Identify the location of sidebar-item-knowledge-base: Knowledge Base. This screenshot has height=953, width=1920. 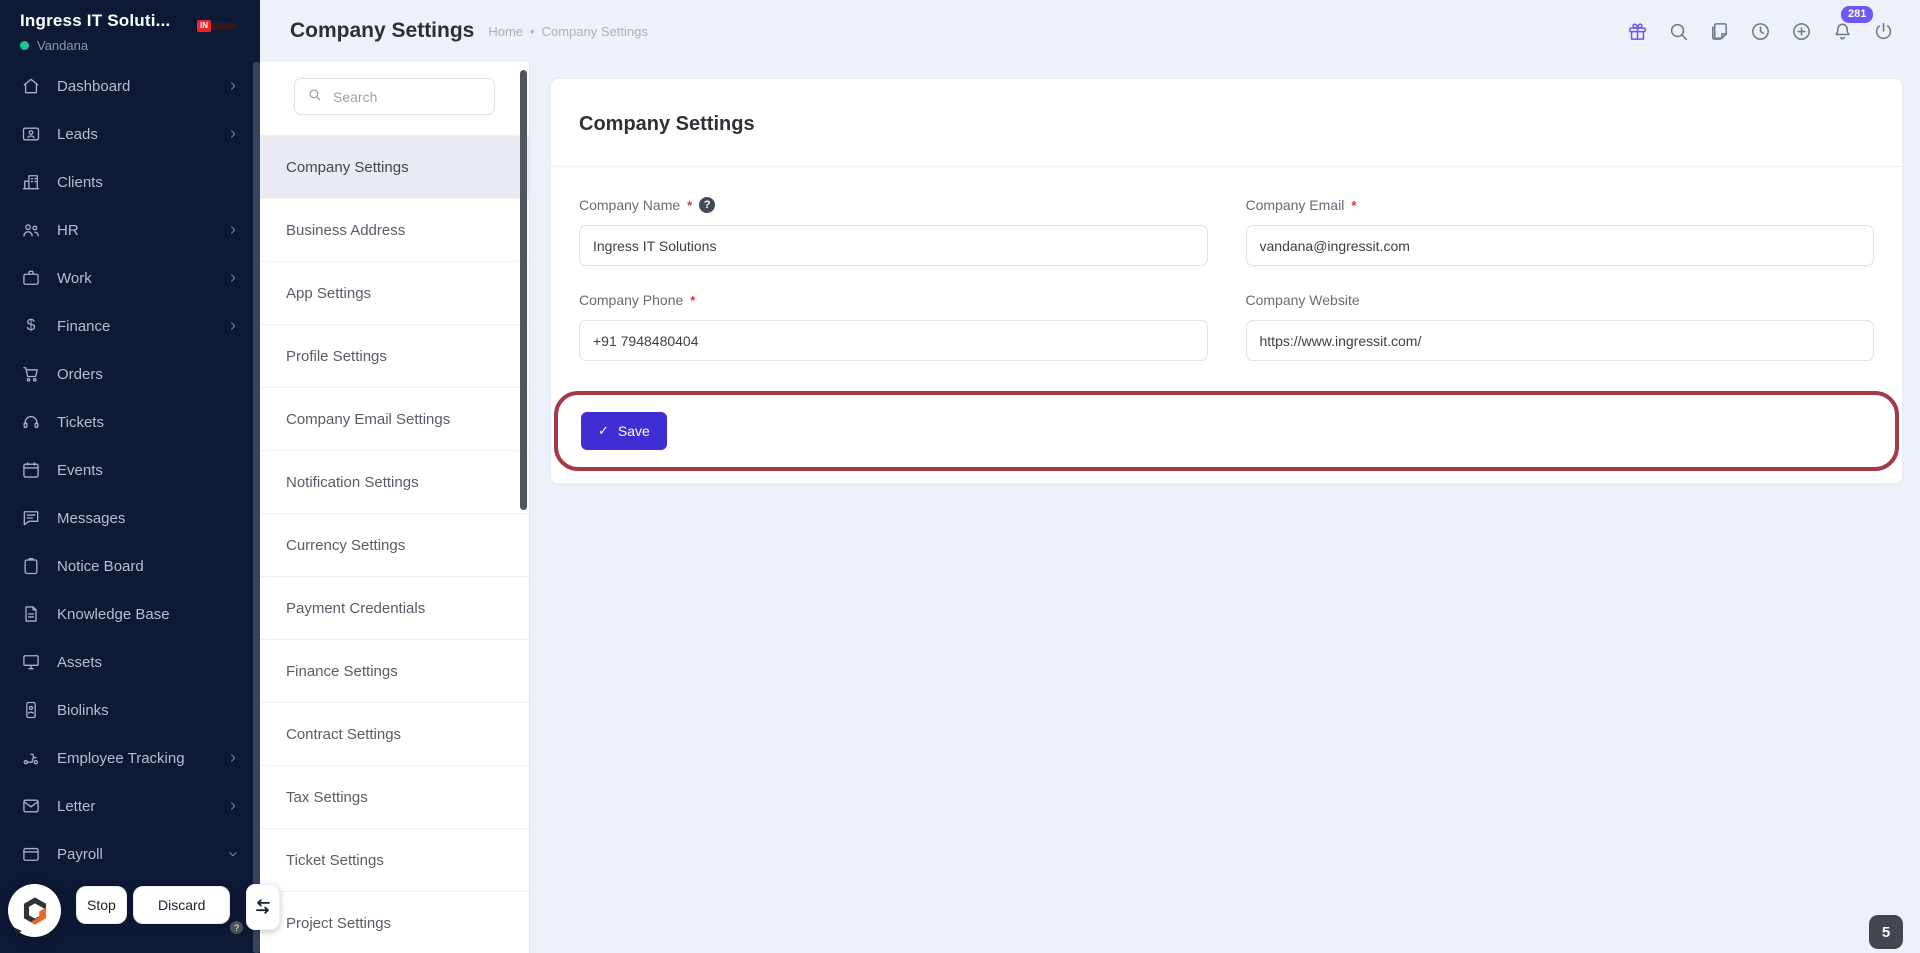
(130, 614).